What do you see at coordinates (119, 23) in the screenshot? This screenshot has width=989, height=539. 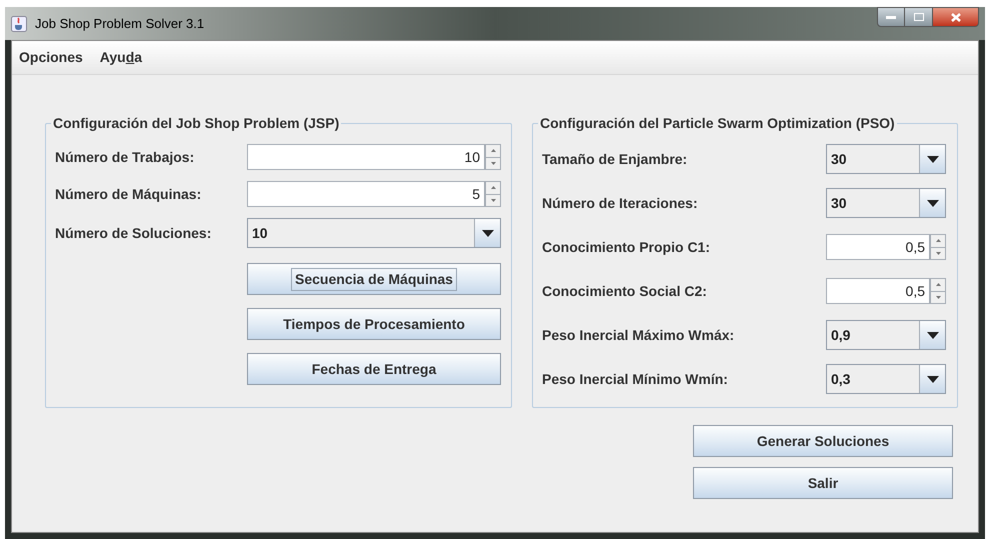 I see `window-title: Job Shop Problem Solver 3.1` at bounding box center [119, 23].